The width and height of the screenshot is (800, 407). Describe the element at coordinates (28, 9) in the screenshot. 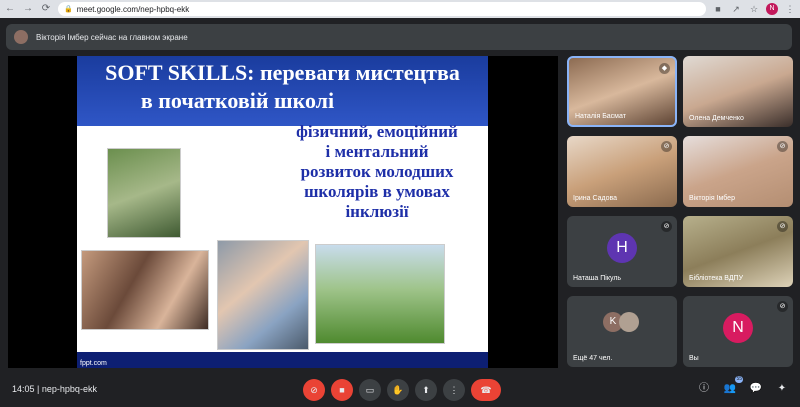

I see `forward-icon: →` at that location.